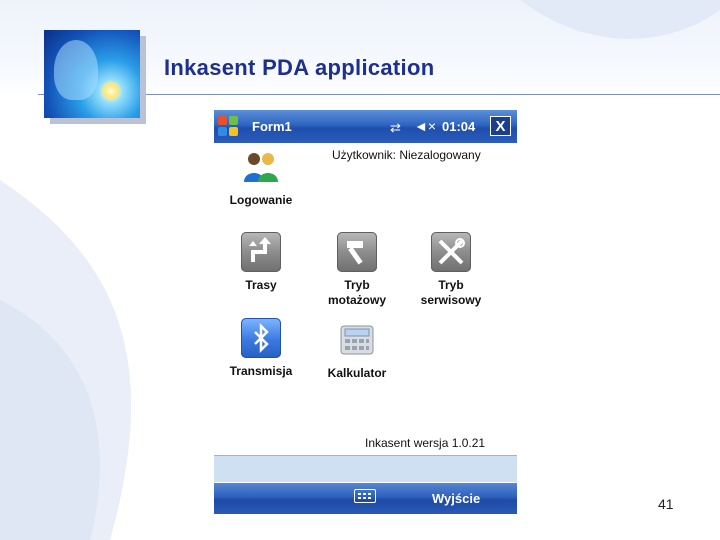 The height and width of the screenshot is (540, 720). What do you see at coordinates (356, 292) in the screenshot?
I see `app-label: Tryb motażowy` at bounding box center [356, 292].